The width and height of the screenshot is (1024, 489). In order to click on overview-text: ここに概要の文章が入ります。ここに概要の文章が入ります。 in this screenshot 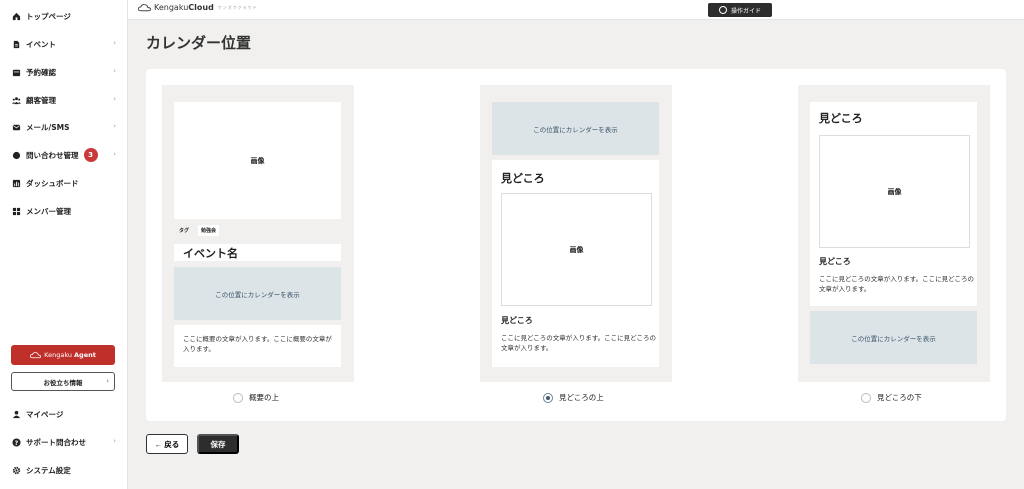, I will do `click(257, 344)`.